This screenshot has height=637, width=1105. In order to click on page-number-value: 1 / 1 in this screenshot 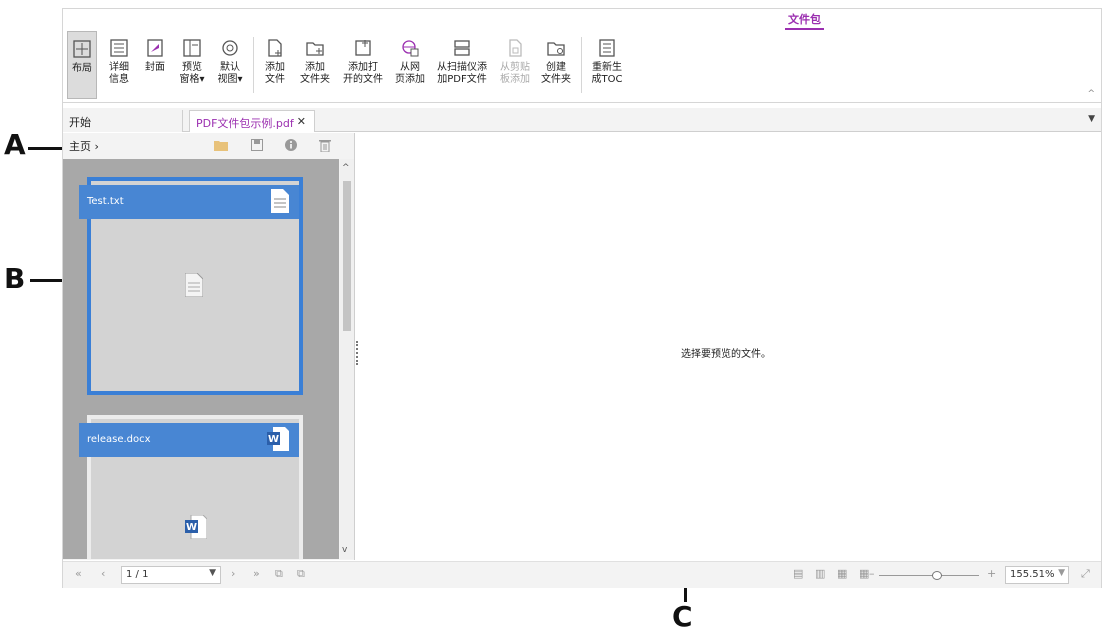, I will do `click(137, 574)`.